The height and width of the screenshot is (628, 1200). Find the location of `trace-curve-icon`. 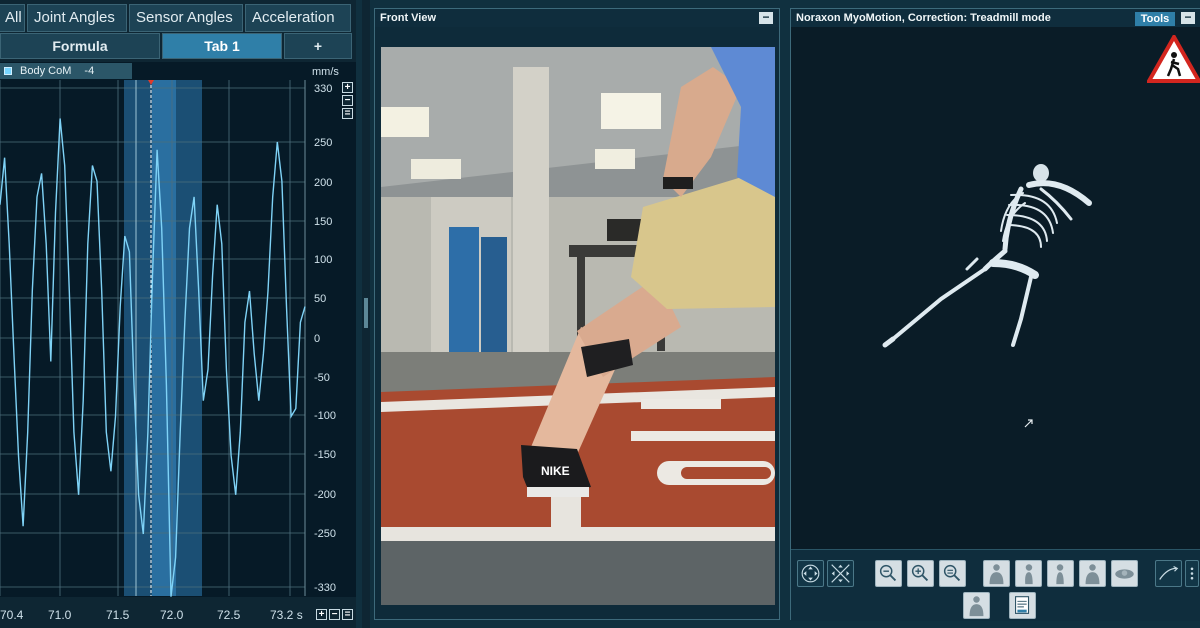

trace-curve-icon is located at coordinates (1168, 573).